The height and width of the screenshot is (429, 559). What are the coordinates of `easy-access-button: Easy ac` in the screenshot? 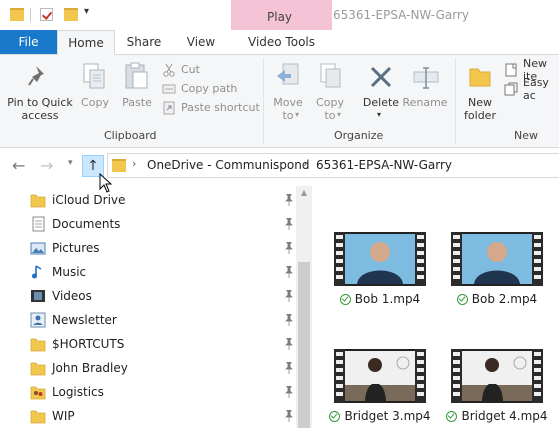 It's located at (531, 89).